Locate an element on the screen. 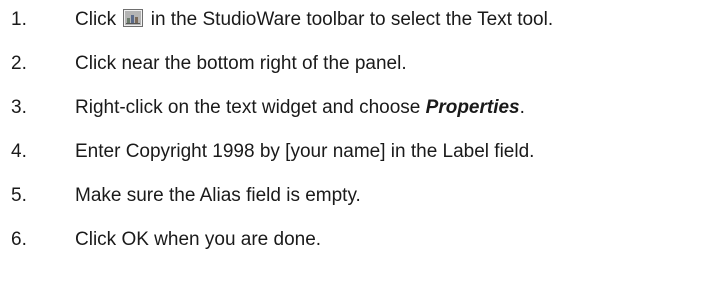  step-number: 3. is located at coordinates (19, 107).